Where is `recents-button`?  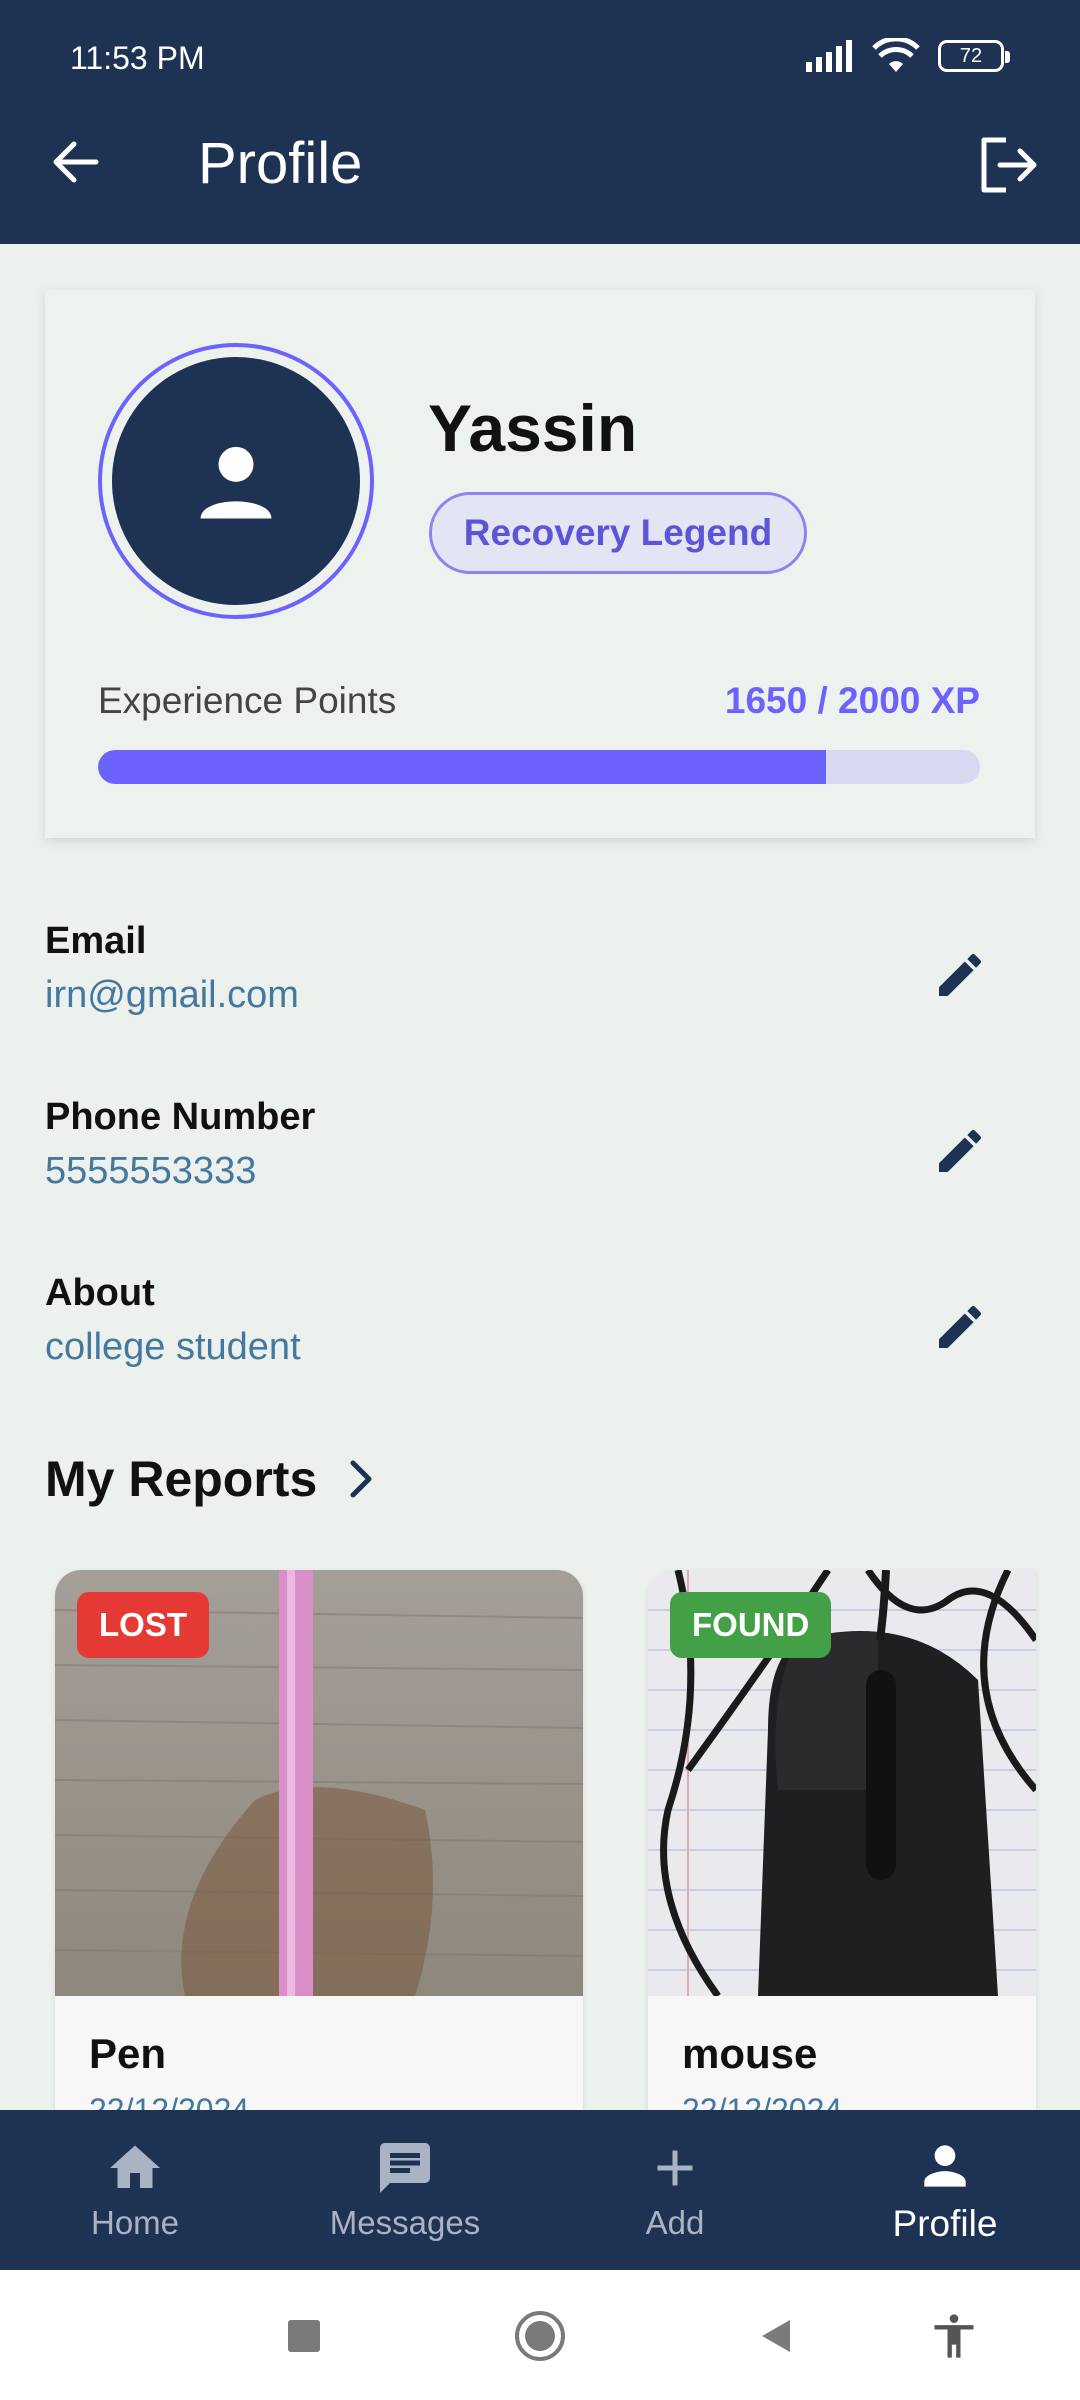
recents-button is located at coordinates (304, 2336).